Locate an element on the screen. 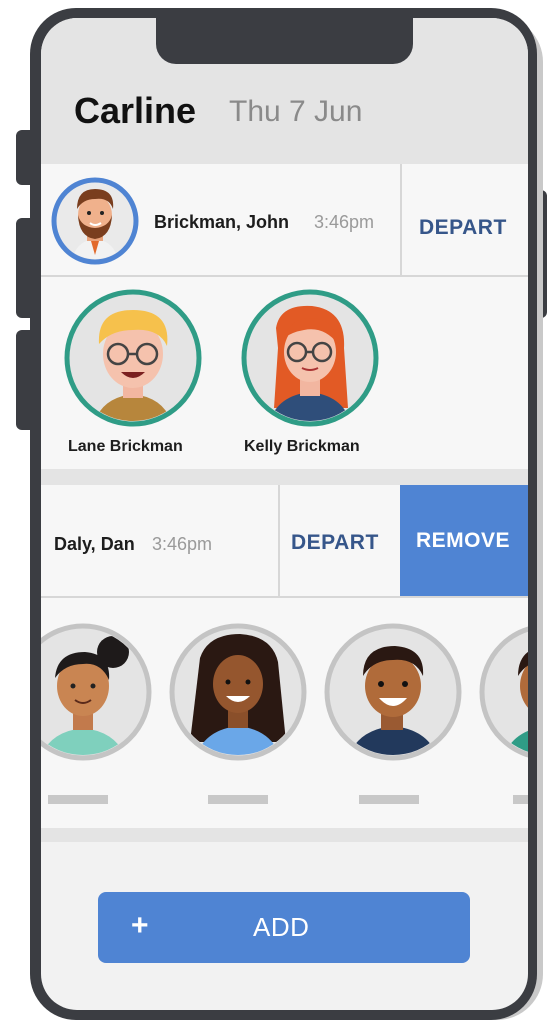  add-button-label: ADD is located at coordinates (281, 927).